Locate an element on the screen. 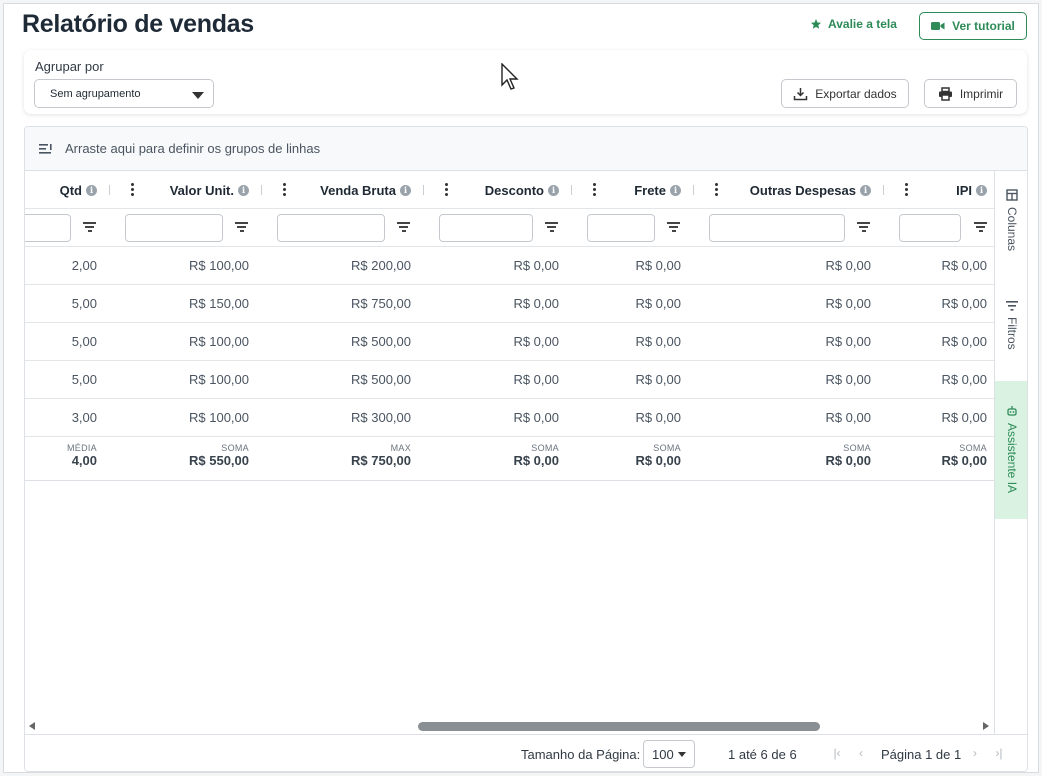  cell-valor-unit: R$ 150,00 is located at coordinates (219, 303).